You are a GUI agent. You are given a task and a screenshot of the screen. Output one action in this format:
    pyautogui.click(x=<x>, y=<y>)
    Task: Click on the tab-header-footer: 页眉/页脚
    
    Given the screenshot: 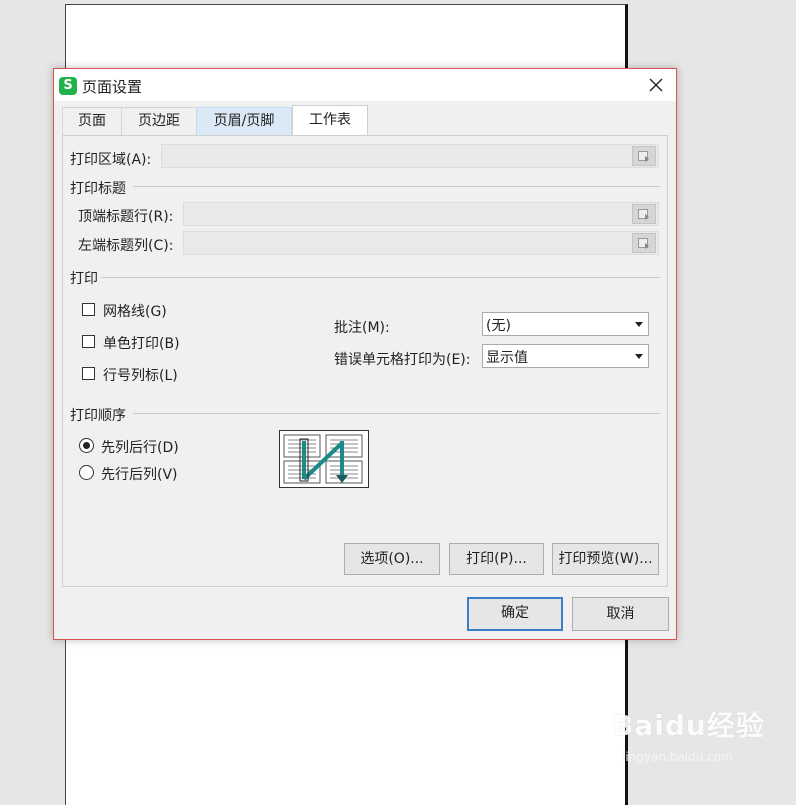 What is the action you would take?
    pyautogui.click(x=244, y=121)
    